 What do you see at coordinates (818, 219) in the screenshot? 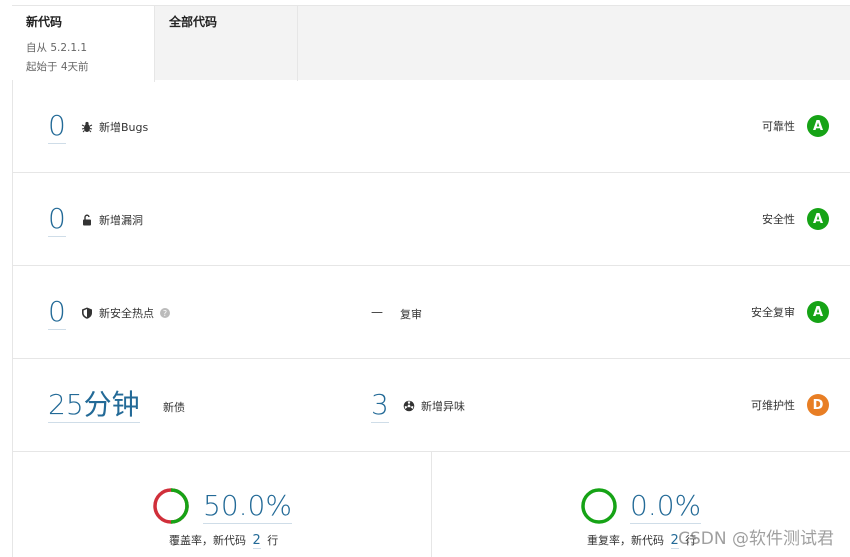
I see `security-badge: A` at bounding box center [818, 219].